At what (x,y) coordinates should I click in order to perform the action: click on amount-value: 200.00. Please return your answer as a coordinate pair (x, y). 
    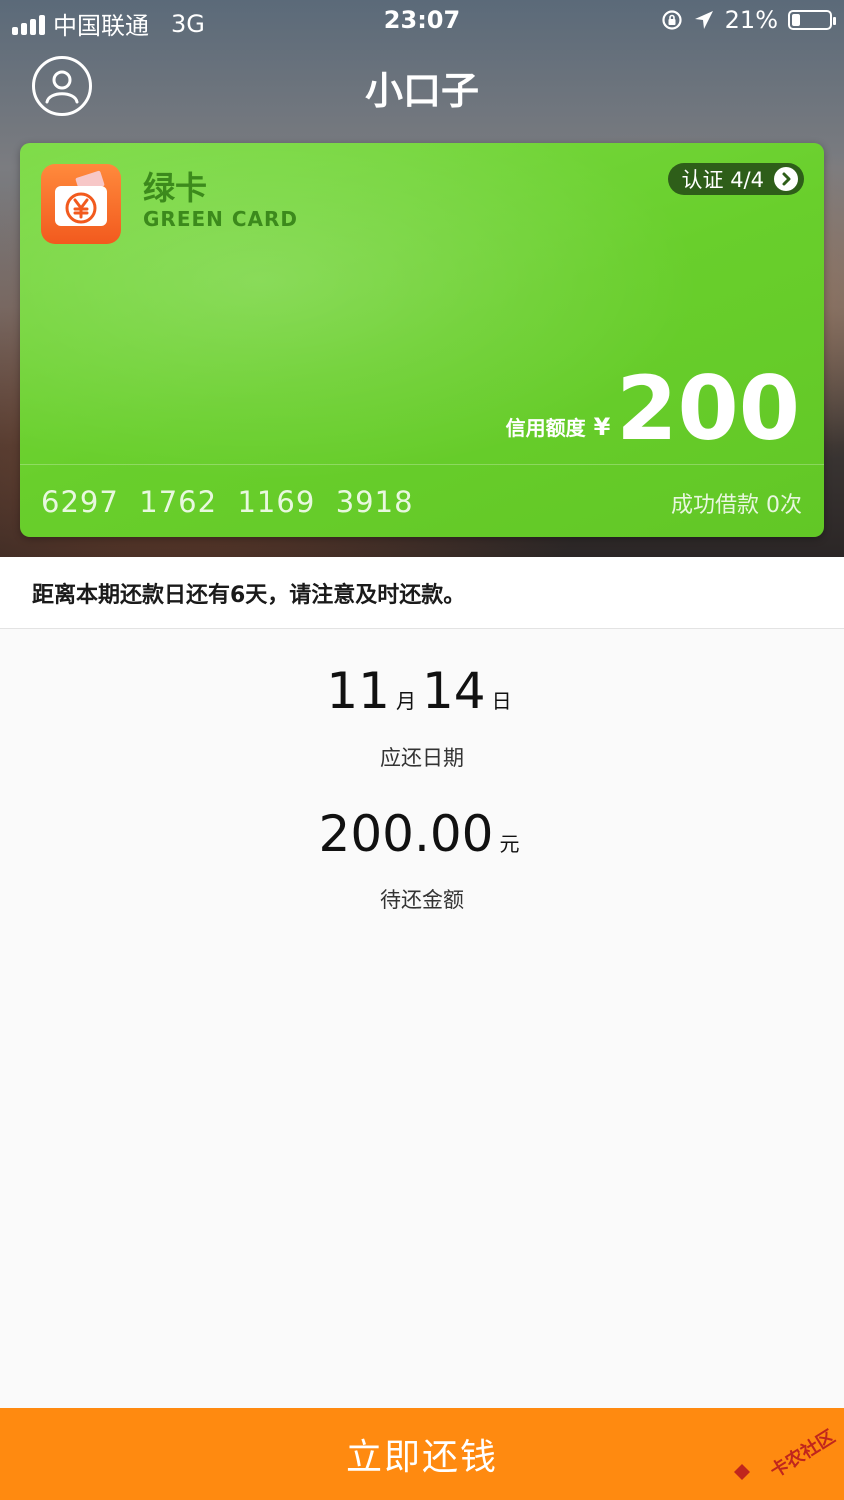
    Looking at the image, I should click on (406, 834).